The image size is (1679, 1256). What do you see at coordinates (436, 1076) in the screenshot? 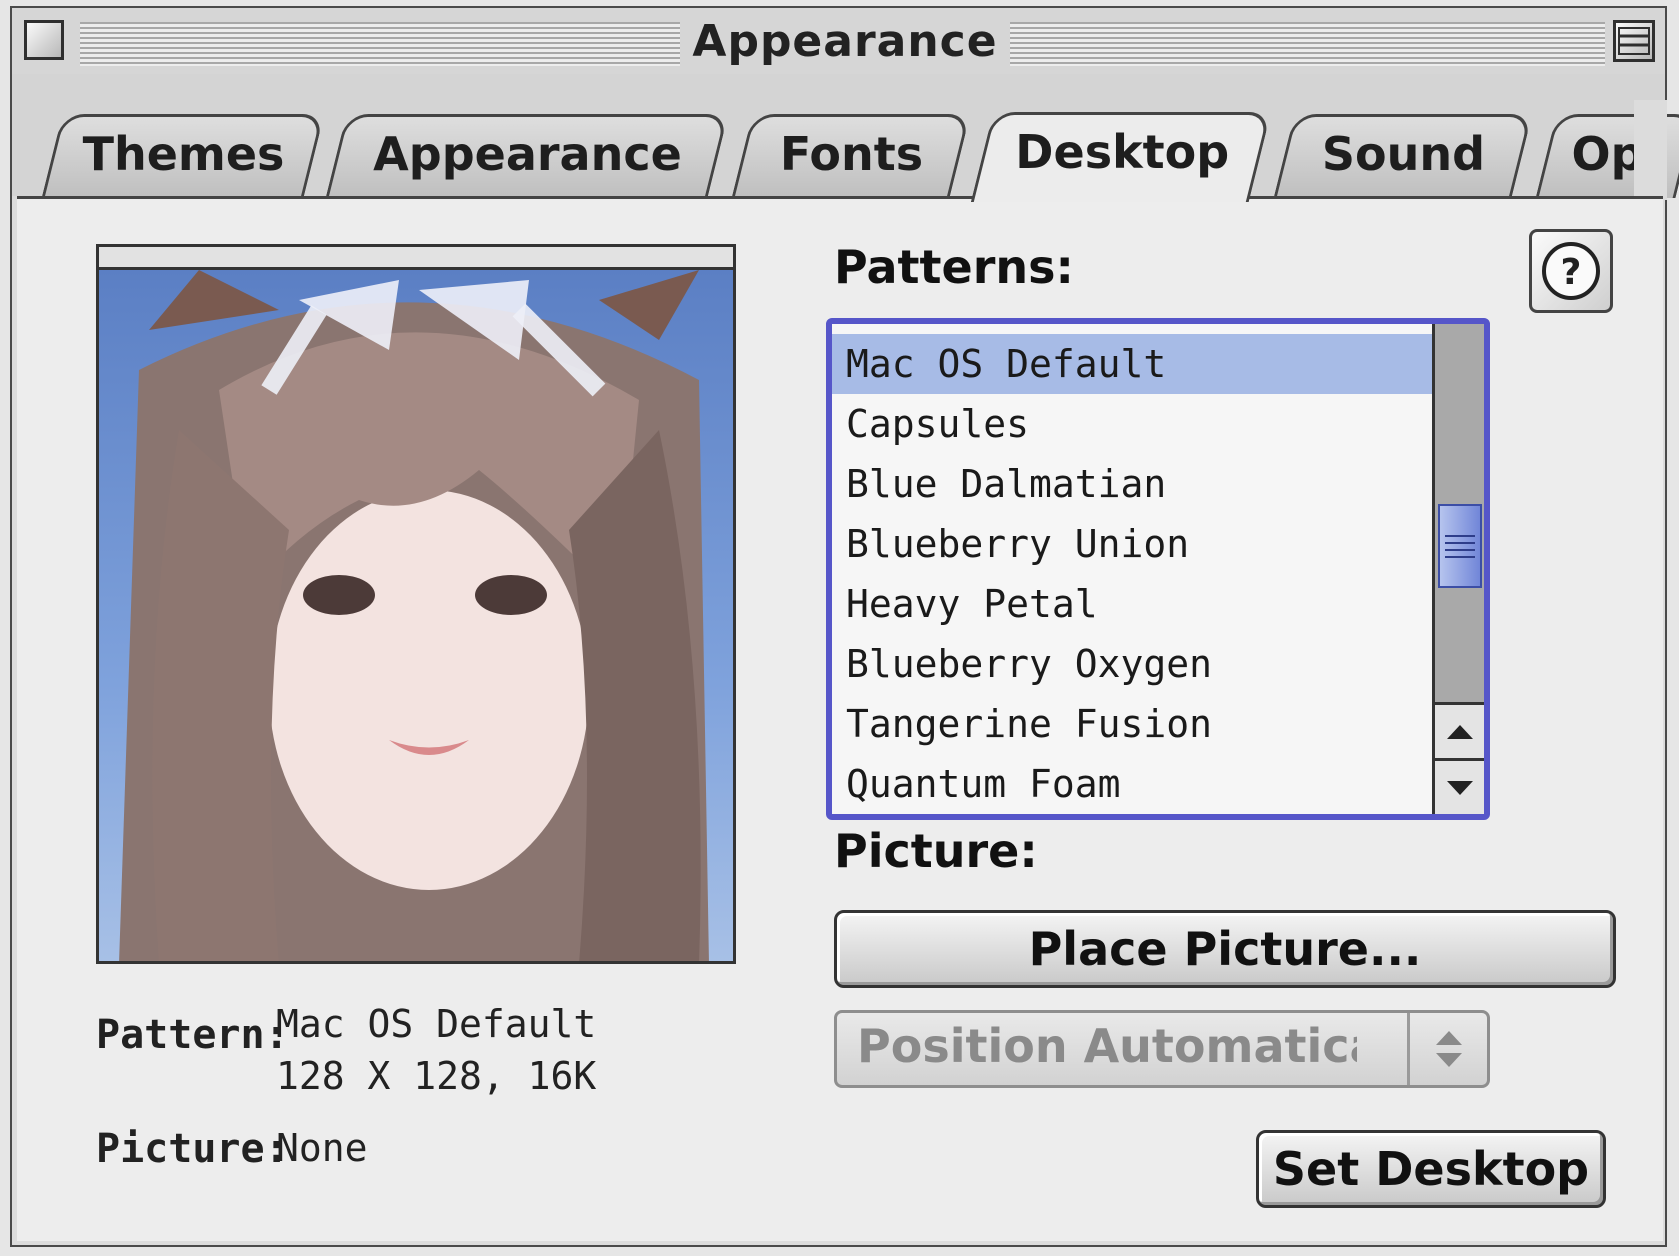
I see `pattern-info-size: 128 X 128, 16K` at bounding box center [436, 1076].